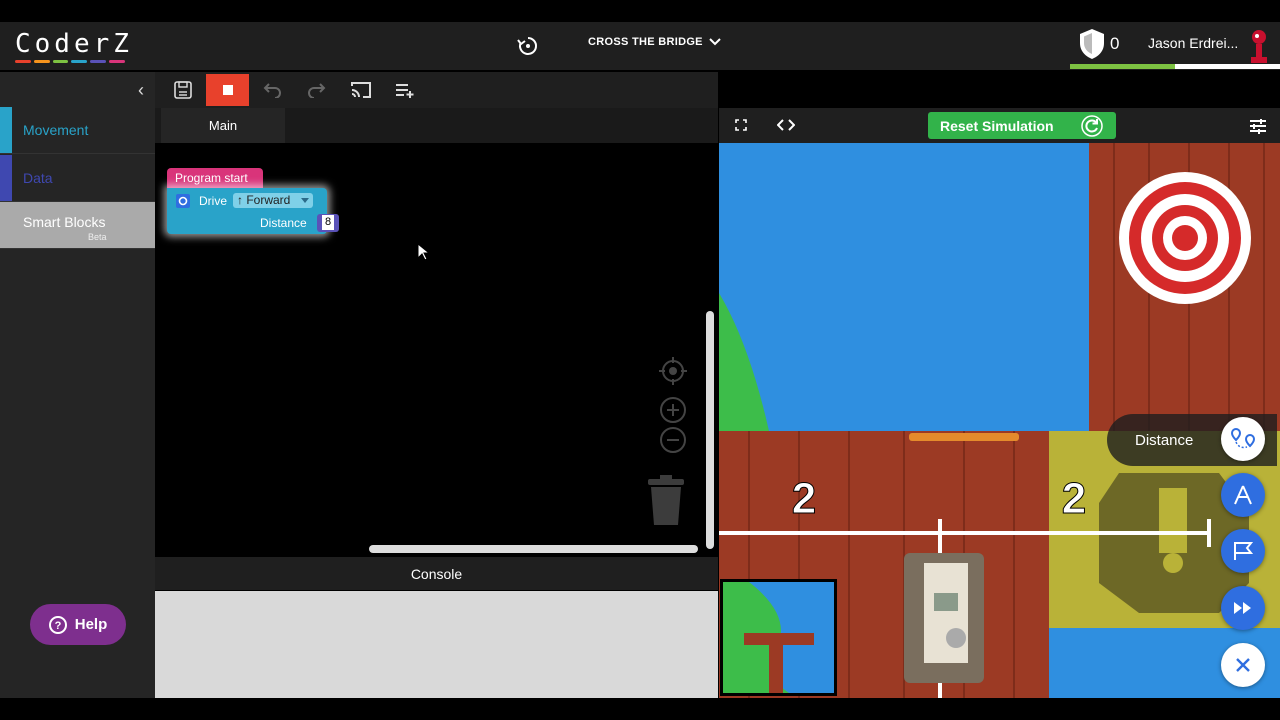 Image resolution: width=1280 pixels, height=720 pixels. What do you see at coordinates (1092, 44) in the screenshot?
I see `shield-icon` at bounding box center [1092, 44].